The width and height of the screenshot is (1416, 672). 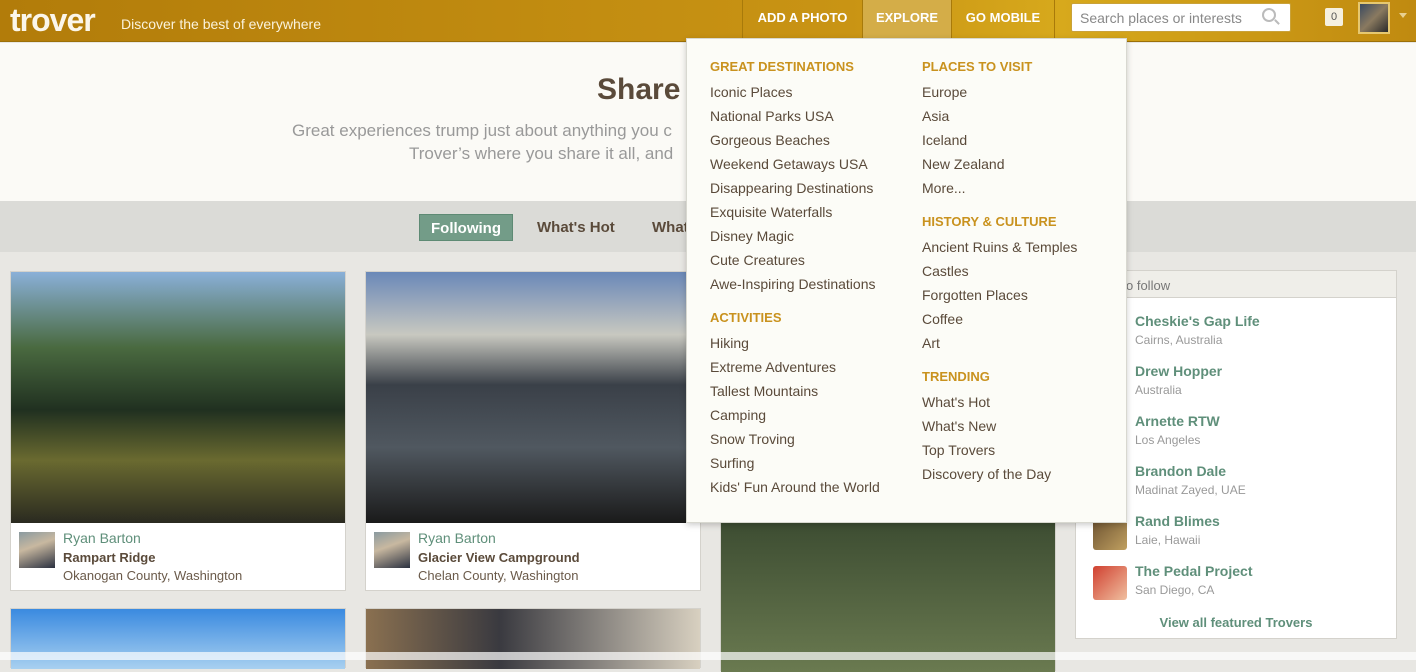 What do you see at coordinates (782, 66) in the screenshot?
I see `menu-section-heading: GREAT DESTINATIONS` at bounding box center [782, 66].